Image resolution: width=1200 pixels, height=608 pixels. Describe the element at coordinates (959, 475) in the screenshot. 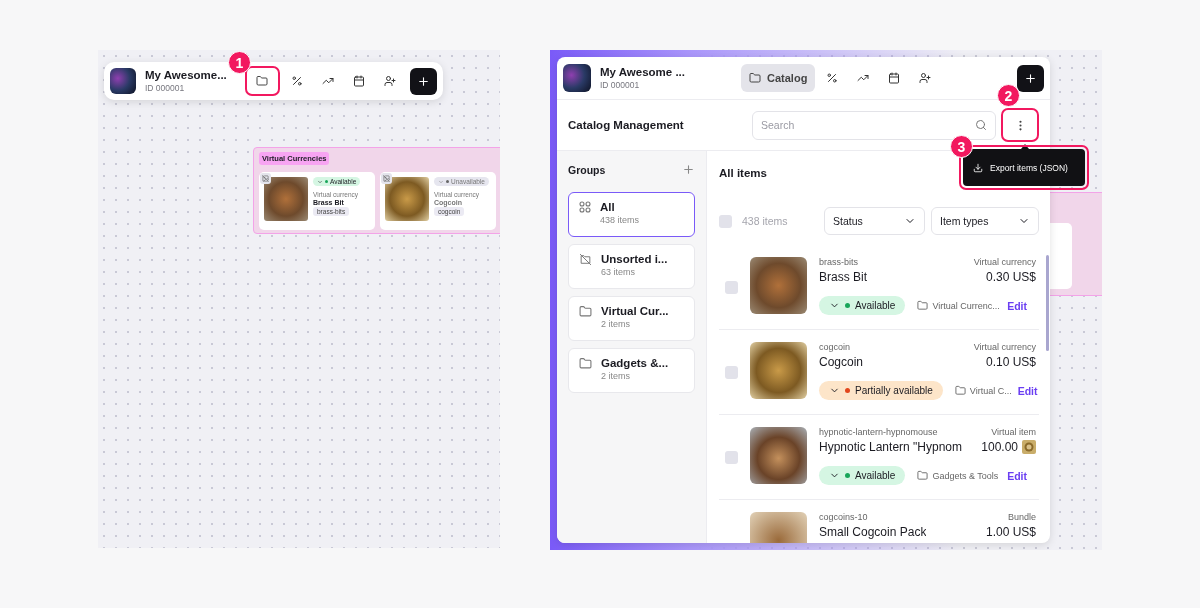

I see `group-link: Gadgets & Tools` at that location.